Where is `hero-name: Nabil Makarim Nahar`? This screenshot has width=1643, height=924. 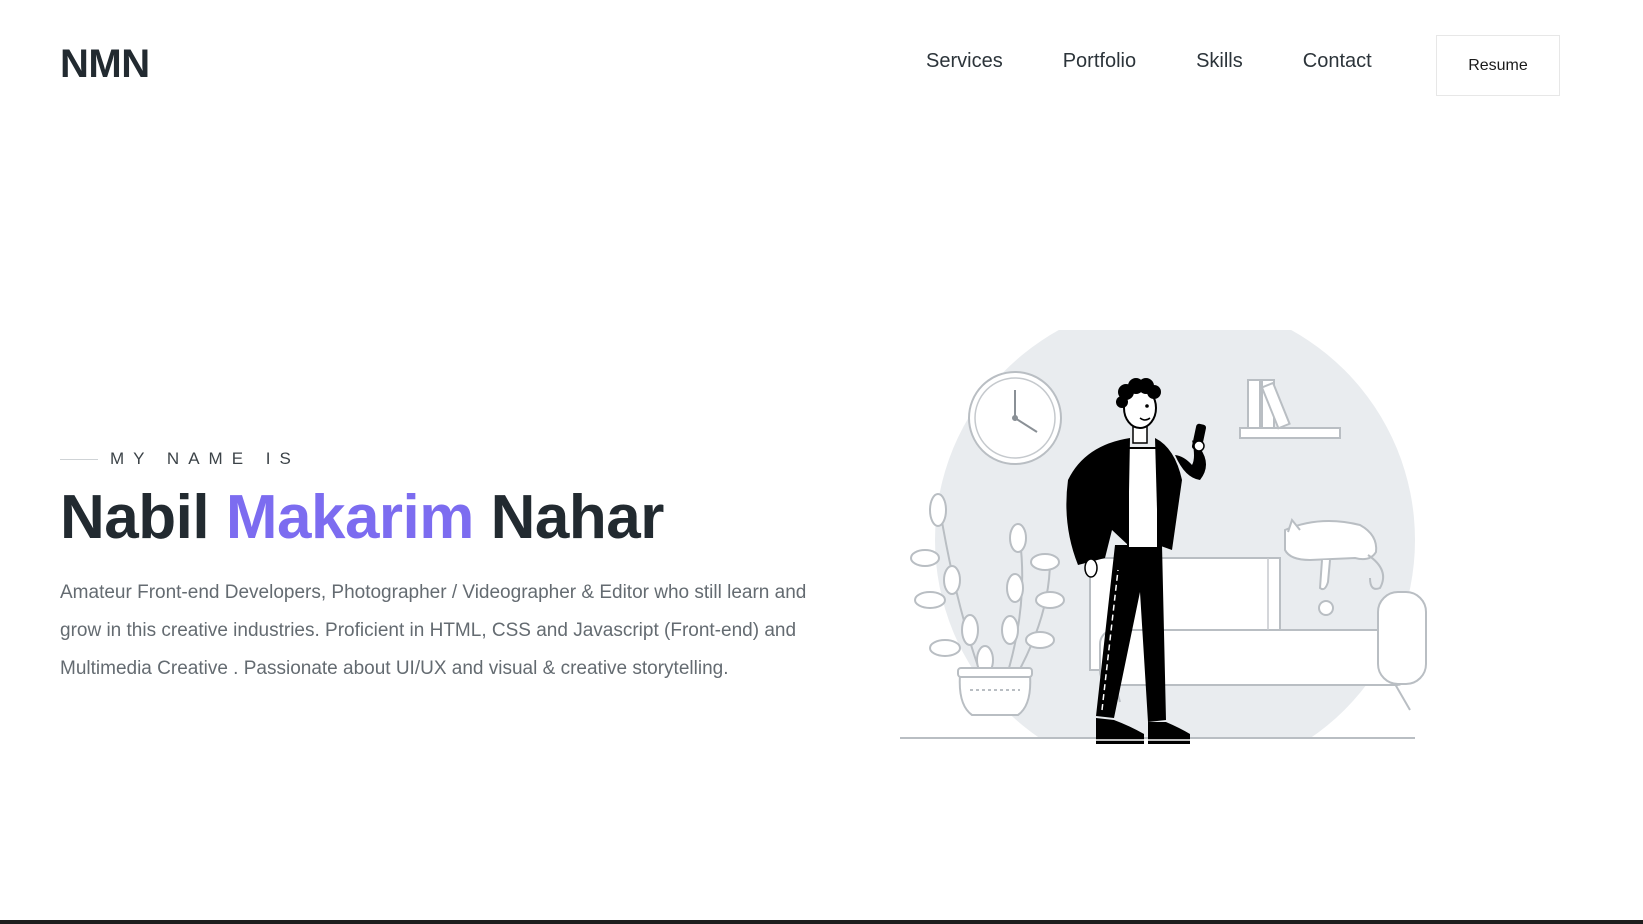
hero-name: Nabil Makarim Nahar is located at coordinates (362, 517).